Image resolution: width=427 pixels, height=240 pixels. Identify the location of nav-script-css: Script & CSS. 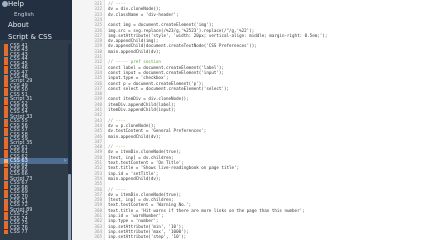
(30, 37).